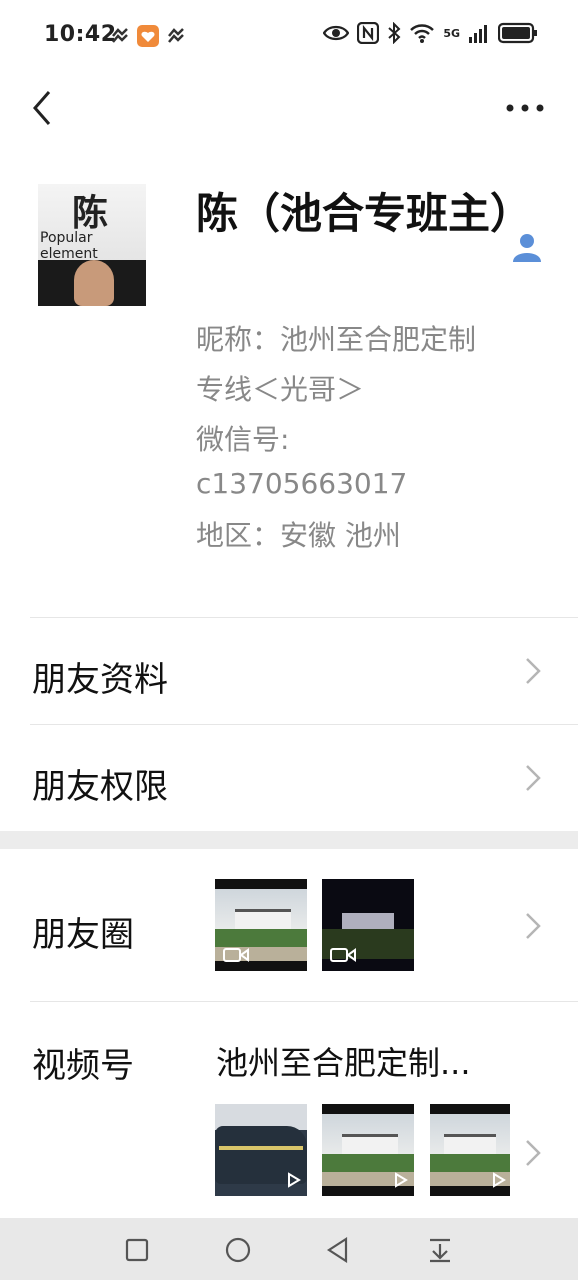 The width and height of the screenshot is (578, 1280). I want to click on friend-permissions-label: 朋友权限, so click(100, 787).